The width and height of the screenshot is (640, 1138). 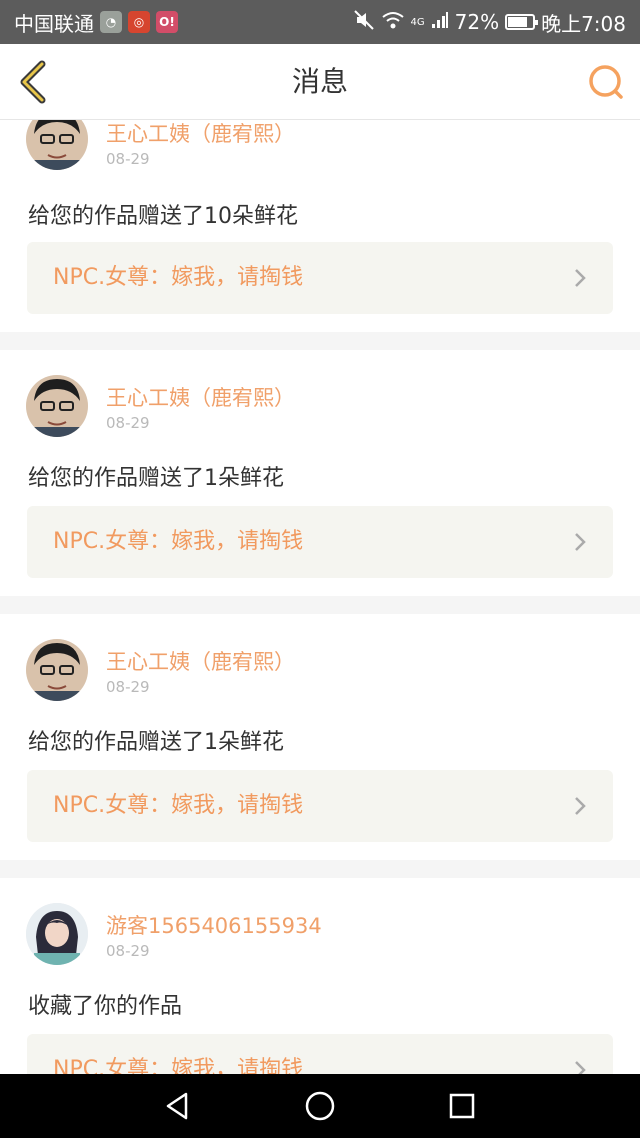 I want to click on nav-recents-button, so click(x=462, y=1106).